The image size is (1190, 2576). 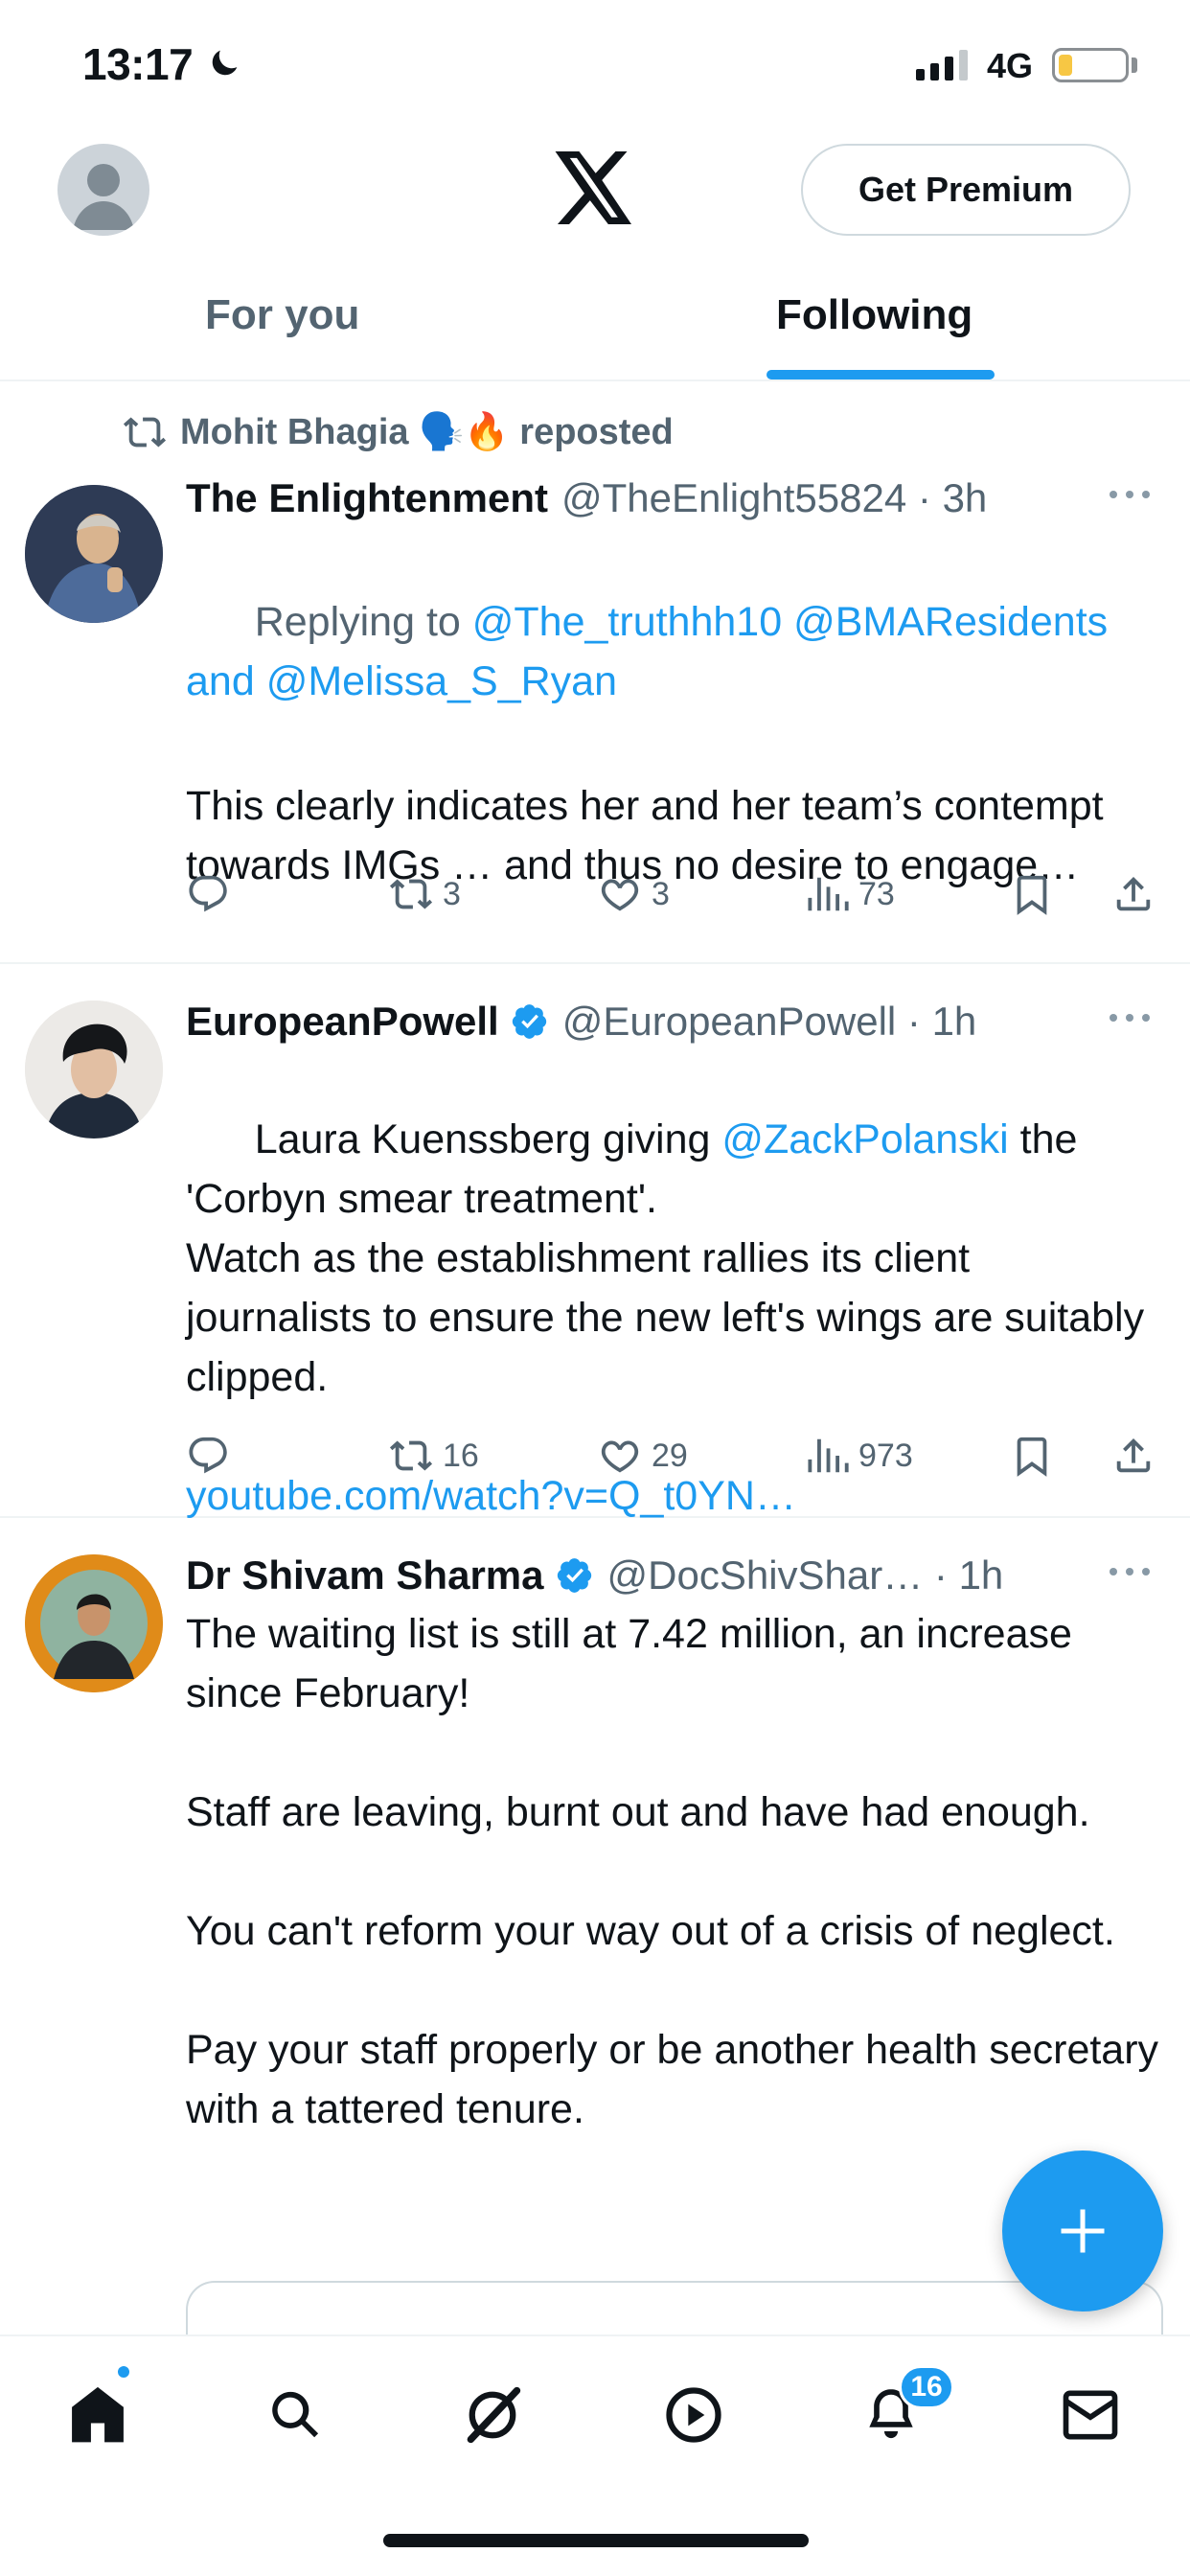 I want to click on author-handle: @EuropeanPowell · 1h, so click(x=770, y=1022).